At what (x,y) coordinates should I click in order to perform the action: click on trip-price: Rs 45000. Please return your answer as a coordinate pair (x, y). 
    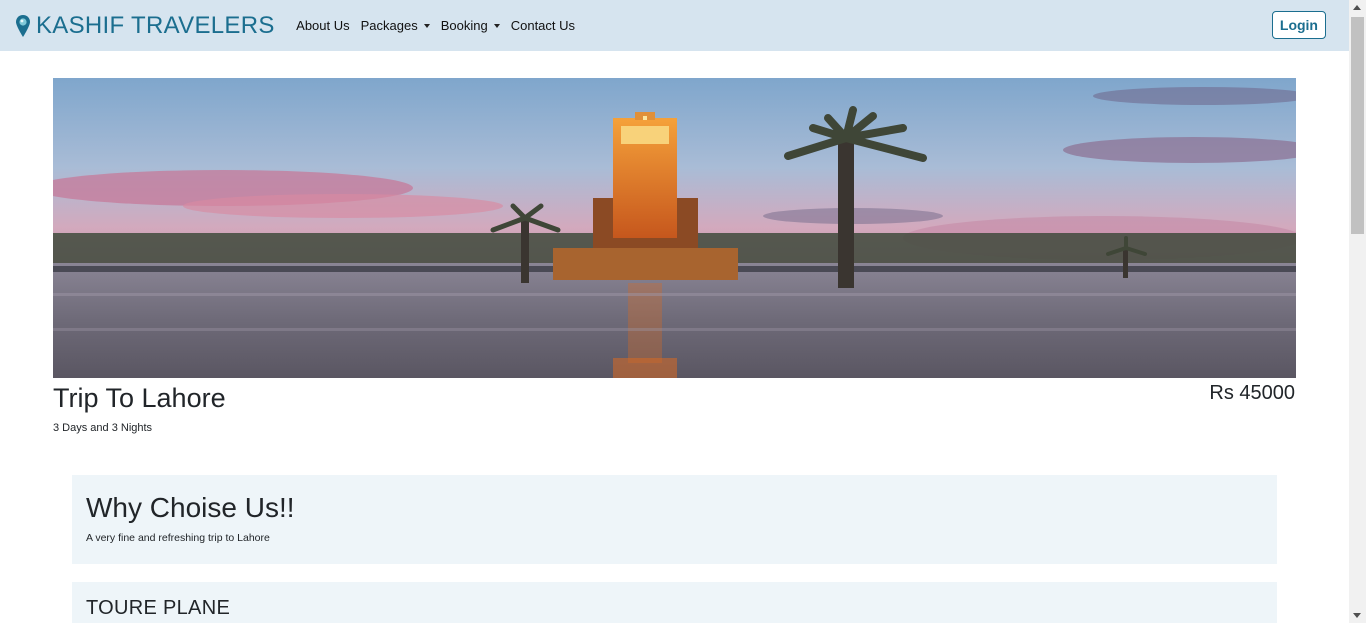
    Looking at the image, I should click on (1252, 393).